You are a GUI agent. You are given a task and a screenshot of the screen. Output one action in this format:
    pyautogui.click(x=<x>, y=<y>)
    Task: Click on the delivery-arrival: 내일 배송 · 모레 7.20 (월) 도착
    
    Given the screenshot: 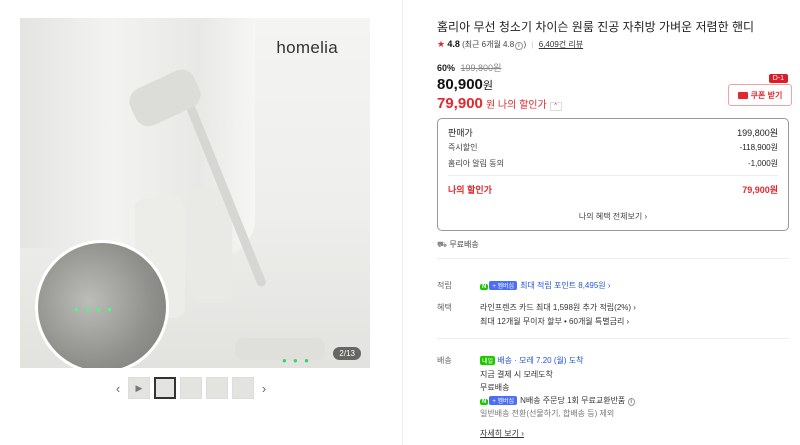 What is the action you would take?
    pyautogui.click(x=531, y=360)
    